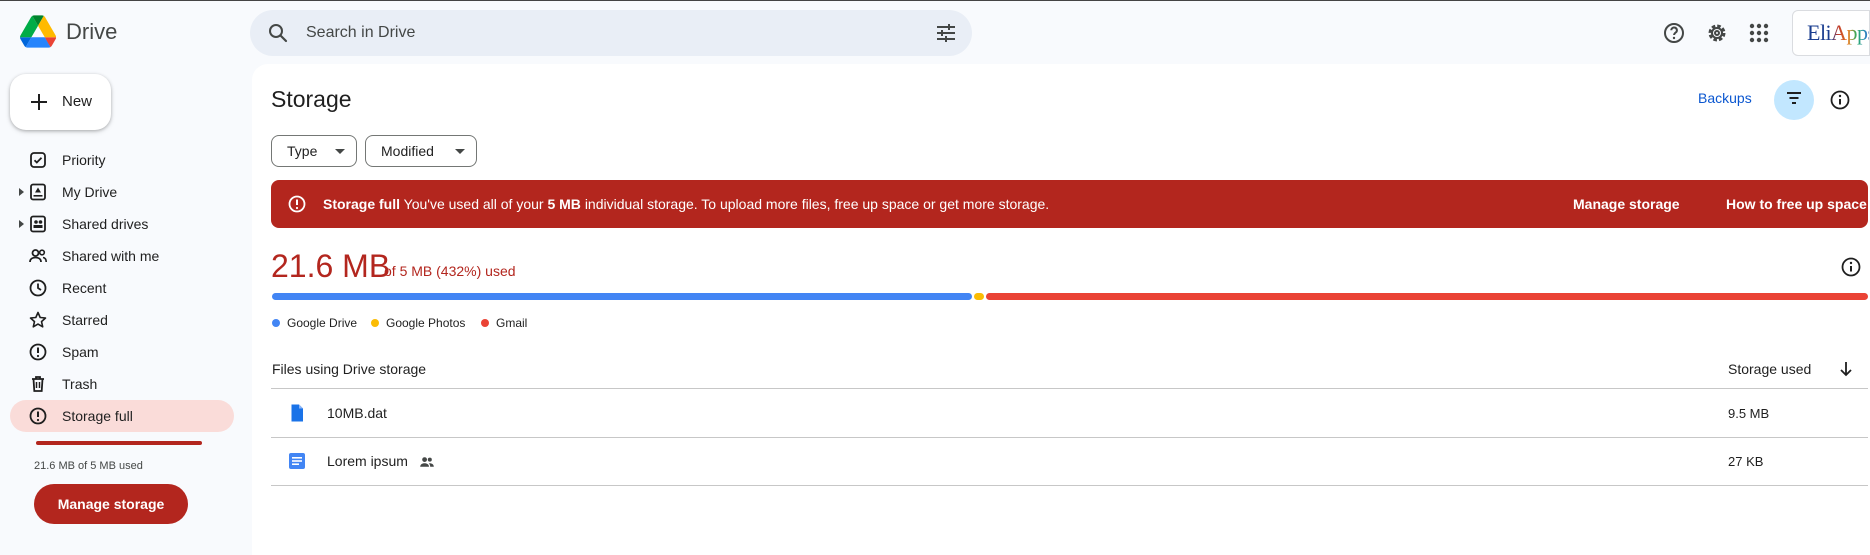 This screenshot has width=1870, height=555. Describe the element at coordinates (1769, 369) in the screenshot. I see `storage-used-column: Storage used` at that location.